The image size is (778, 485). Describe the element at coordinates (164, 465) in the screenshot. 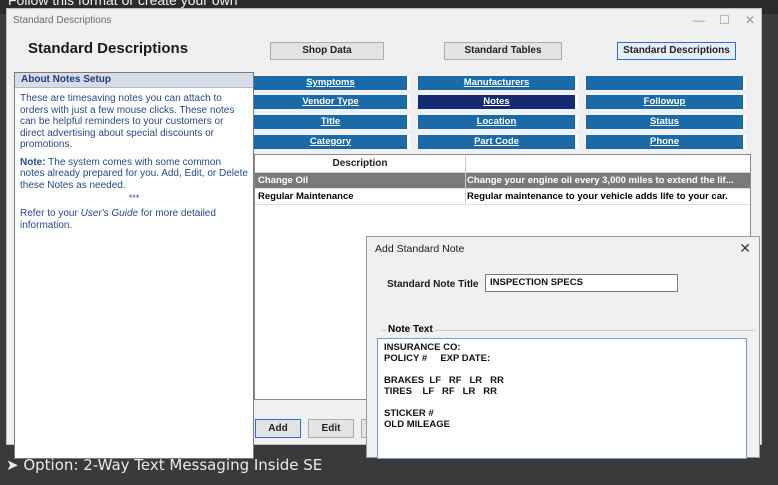

I see `caption-overlay: ➤ Option: 2-Way Text Messaging Inside SE` at that location.